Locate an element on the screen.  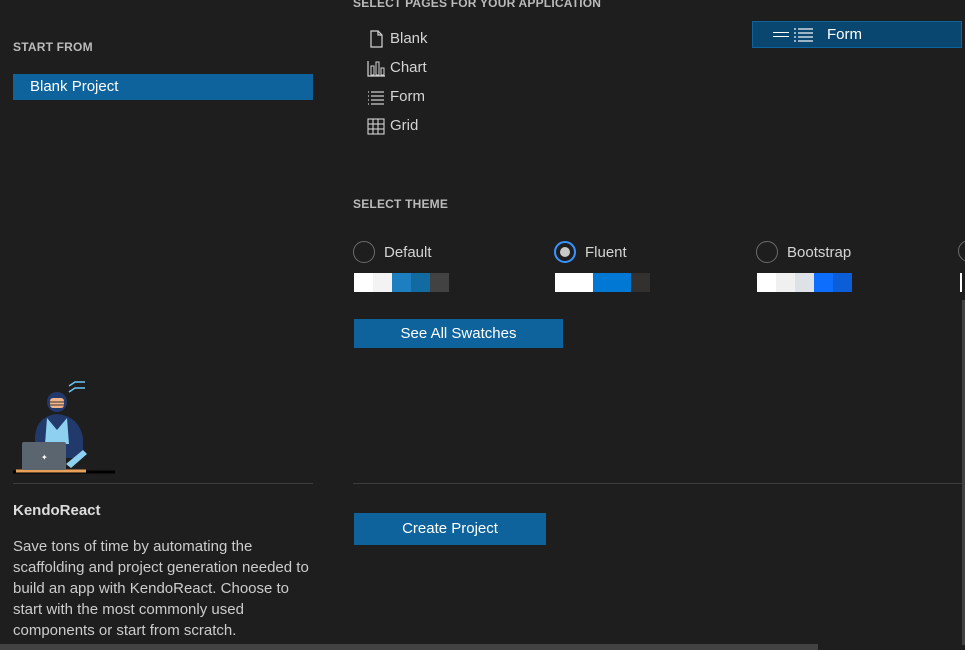
ninja-mascot-illustration: ✦ is located at coordinates (68, 428).